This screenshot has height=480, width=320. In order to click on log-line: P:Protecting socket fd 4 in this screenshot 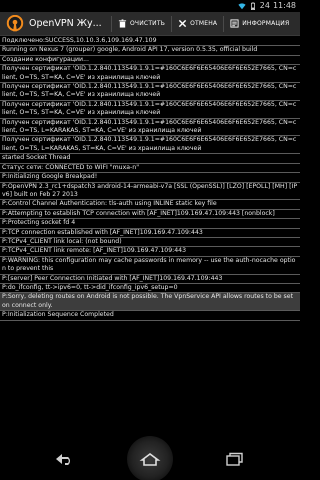, I will do `click(150, 224)`.